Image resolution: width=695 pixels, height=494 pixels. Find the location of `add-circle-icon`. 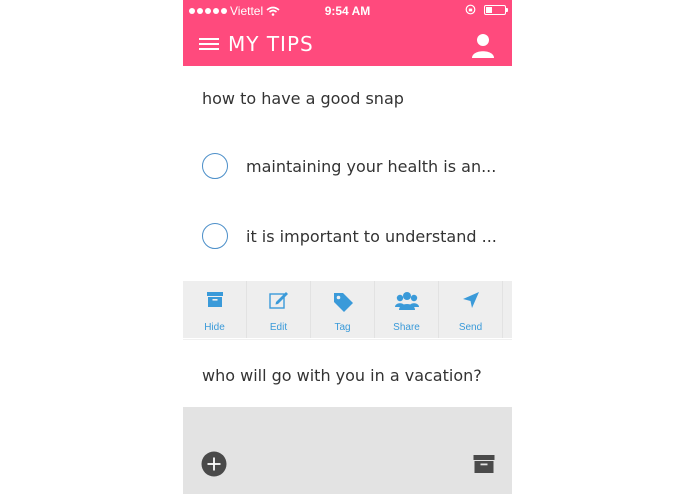

add-circle-icon is located at coordinates (214, 464).